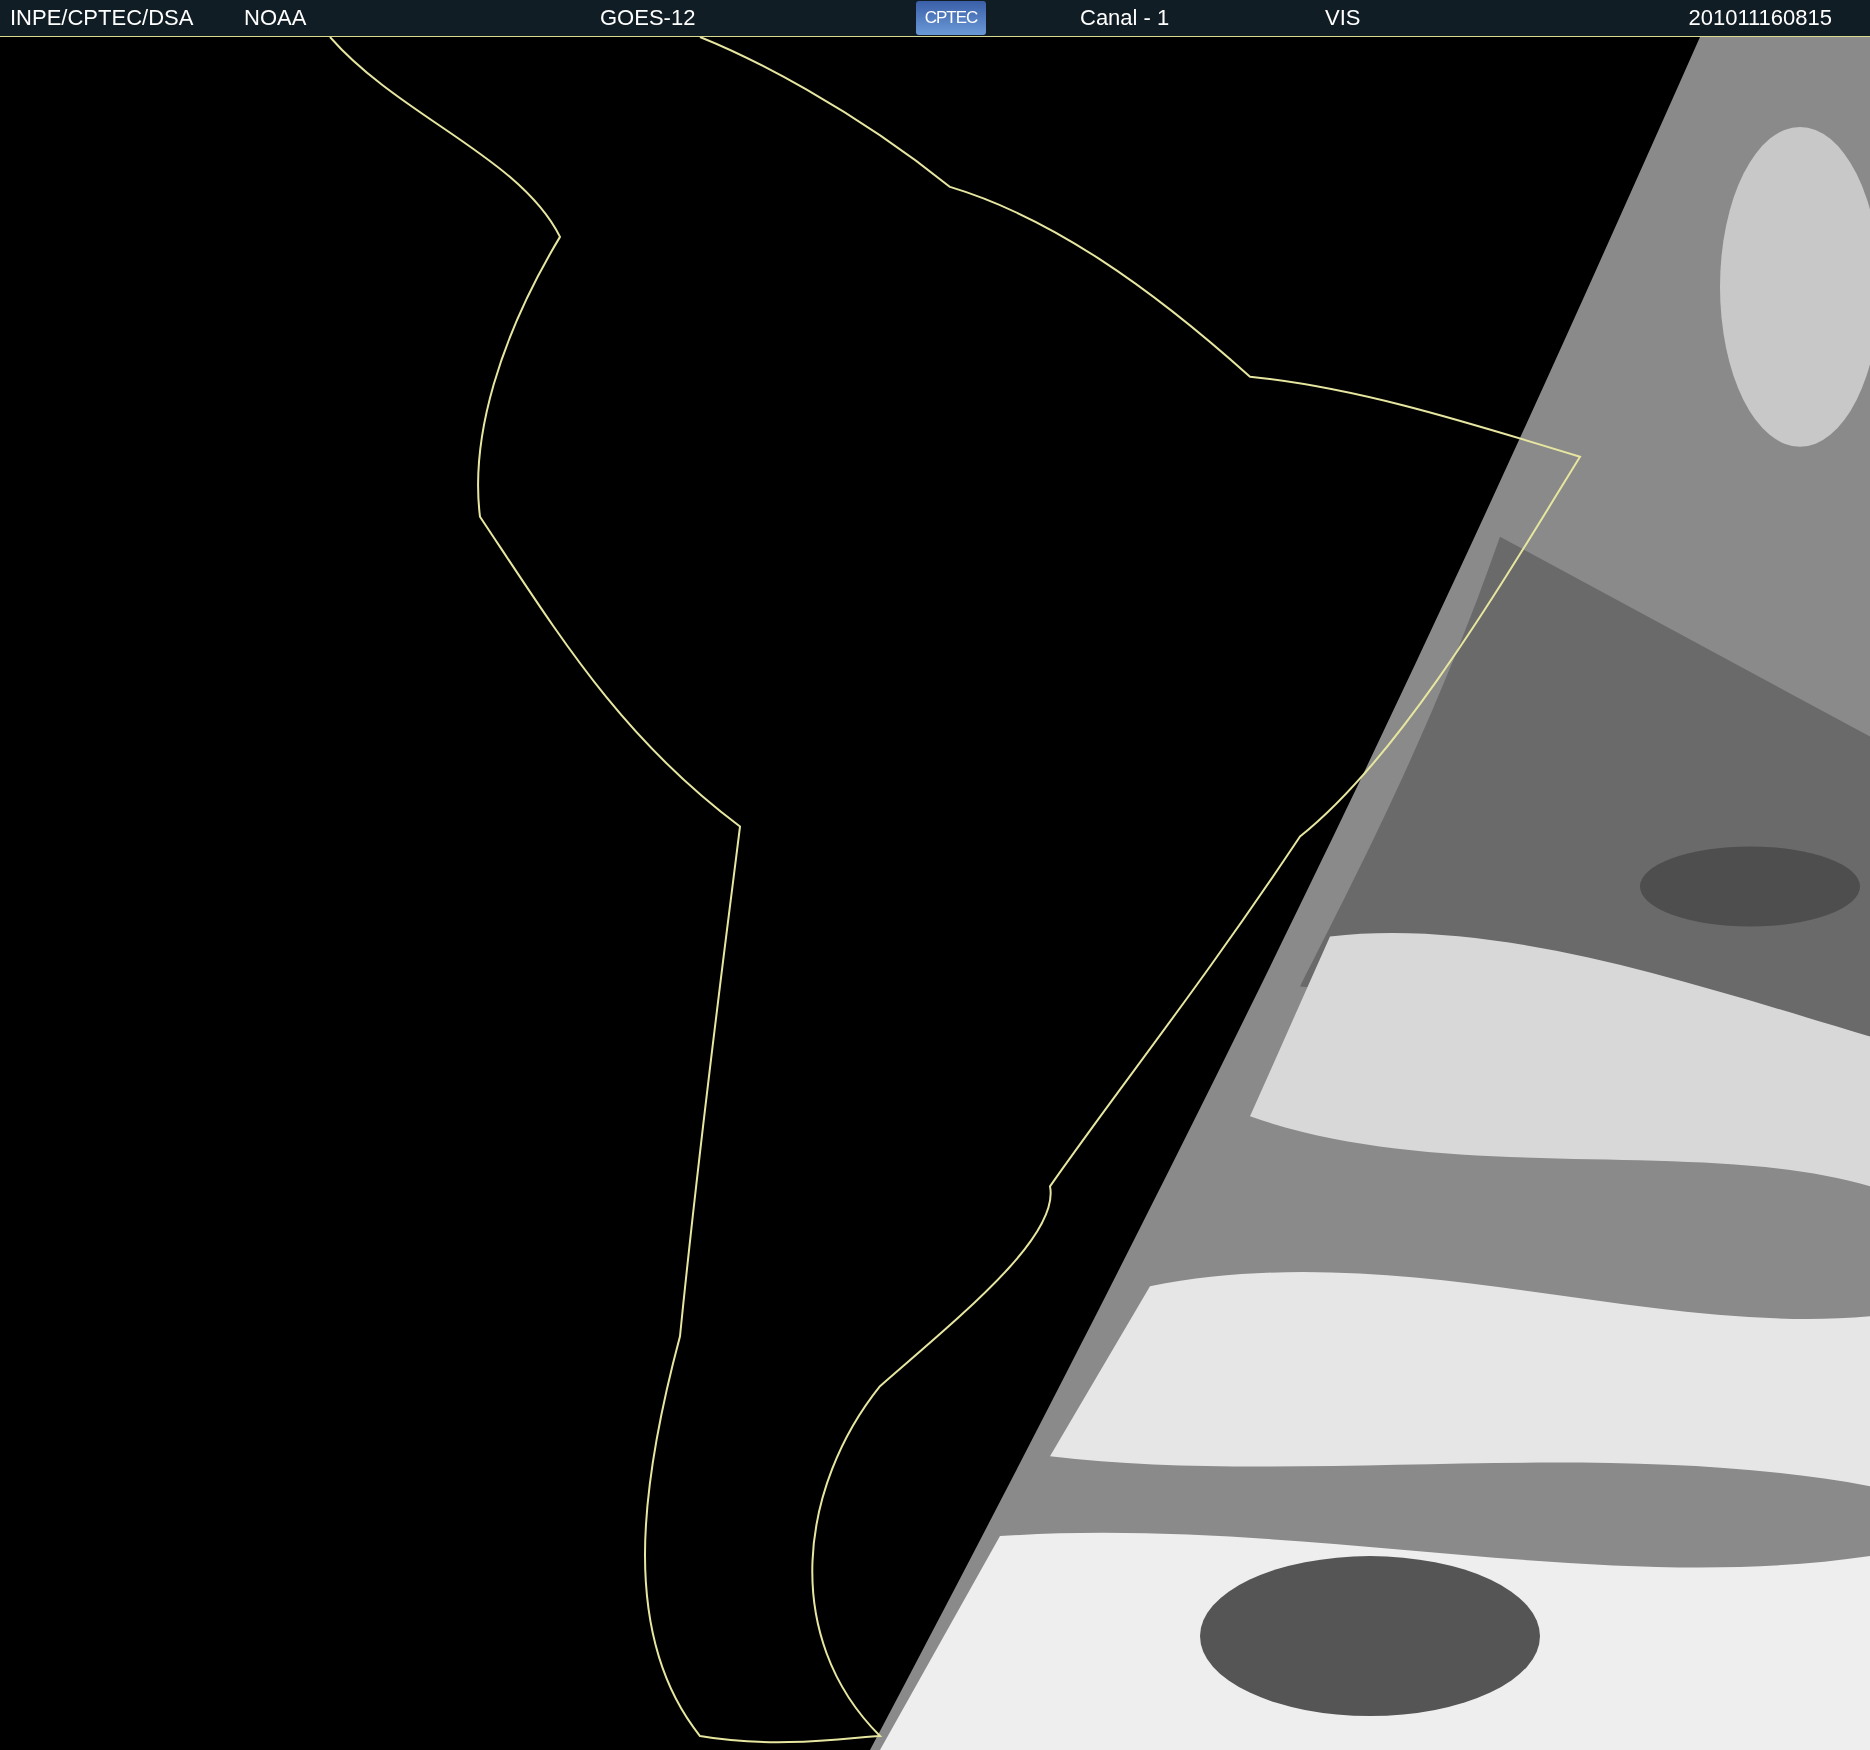  I want to click on channel-label: Canal - 1, so click(1125, 18).